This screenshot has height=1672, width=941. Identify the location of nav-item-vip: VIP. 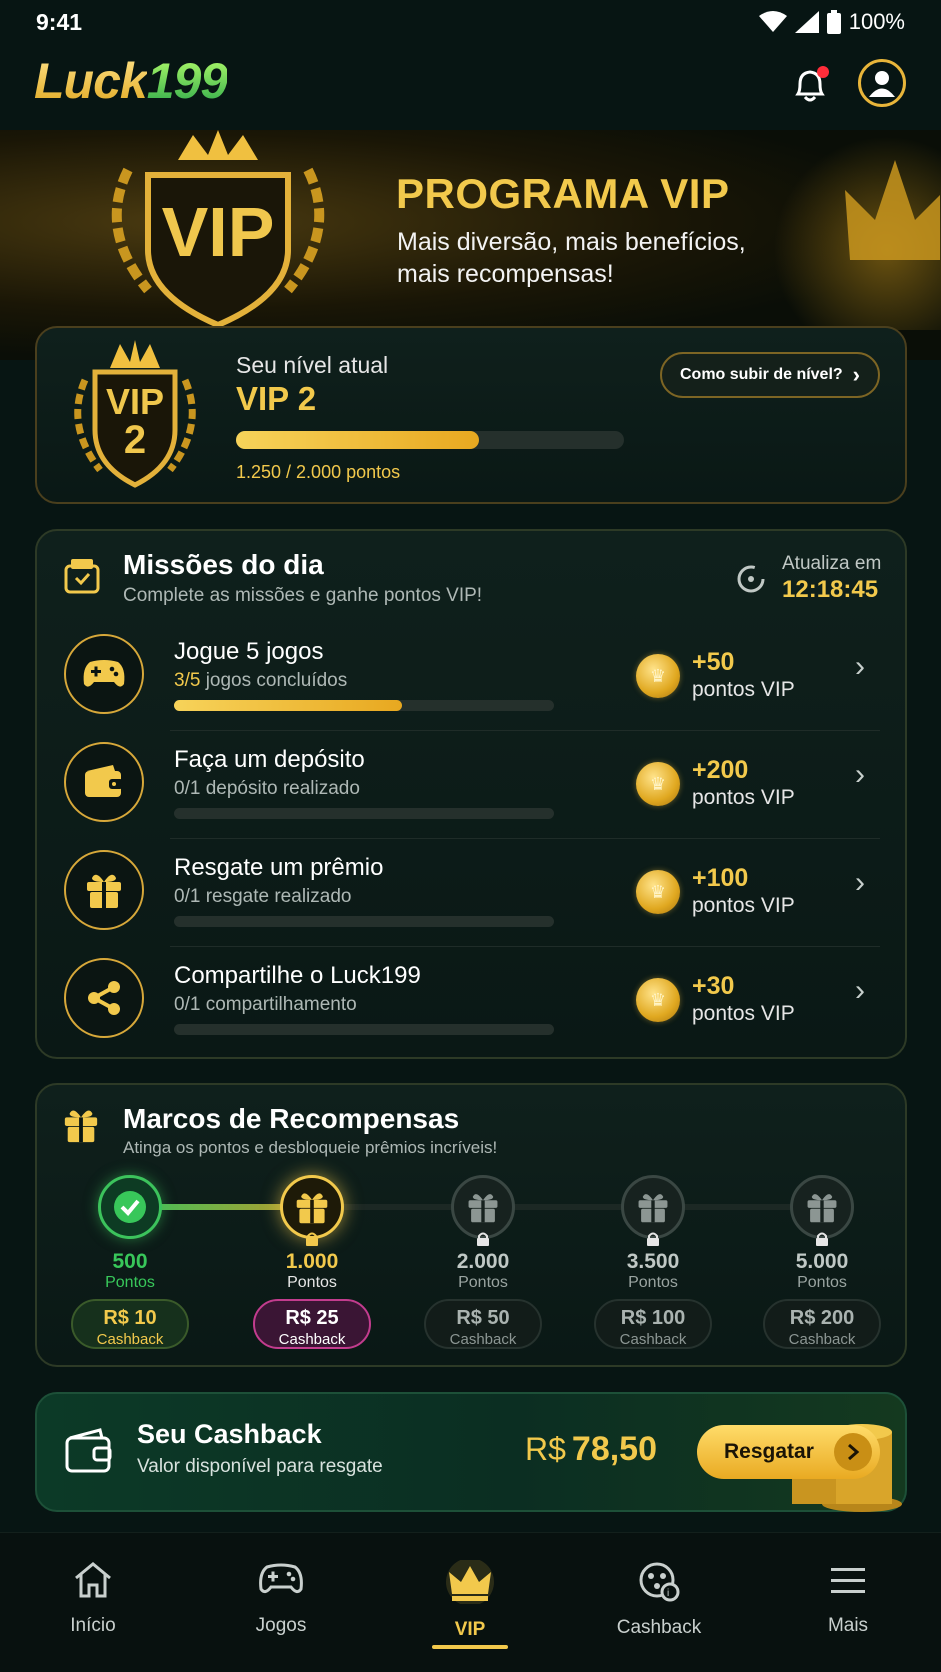
(470, 1599).